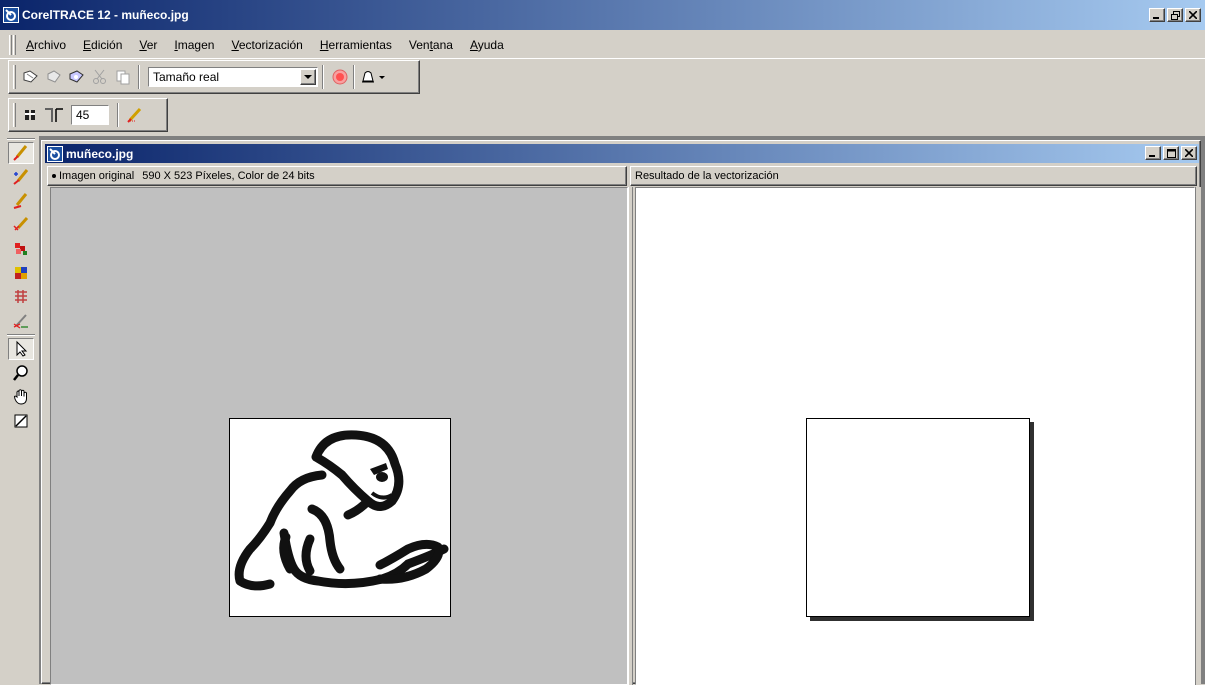 This screenshot has width=1205, height=685. Describe the element at coordinates (1157, 15) in the screenshot. I see `minimize-button` at that location.